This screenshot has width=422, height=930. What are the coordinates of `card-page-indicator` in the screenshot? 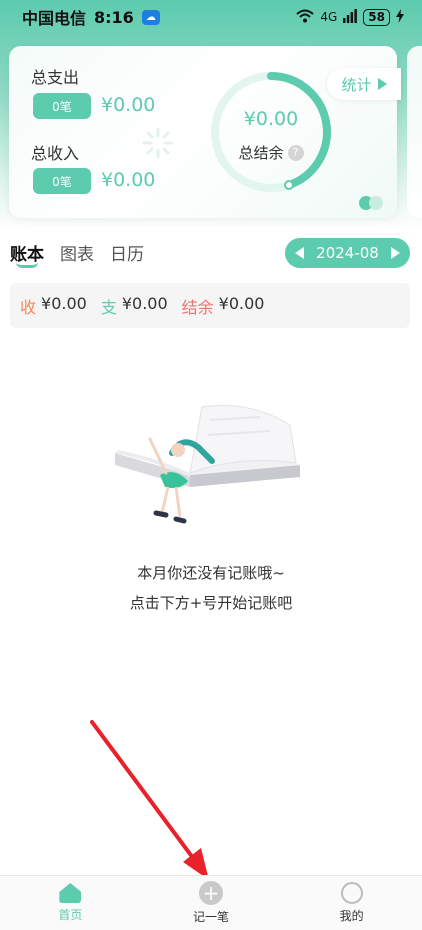 It's located at (371, 203).